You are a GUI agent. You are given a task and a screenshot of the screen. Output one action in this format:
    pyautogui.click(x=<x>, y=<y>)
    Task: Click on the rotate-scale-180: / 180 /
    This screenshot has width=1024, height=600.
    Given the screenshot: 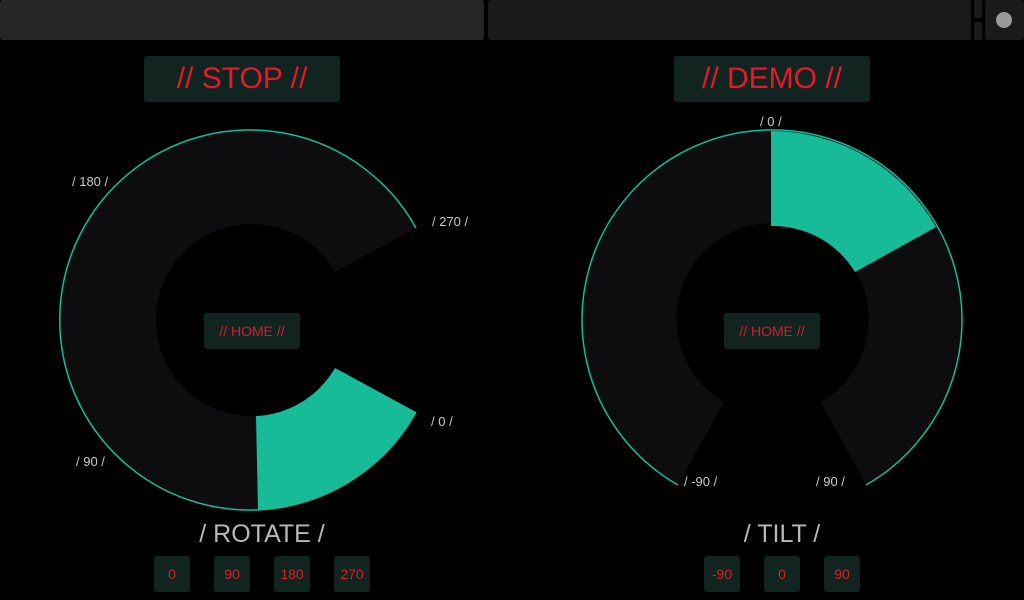 What is the action you would take?
    pyautogui.click(x=90, y=181)
    